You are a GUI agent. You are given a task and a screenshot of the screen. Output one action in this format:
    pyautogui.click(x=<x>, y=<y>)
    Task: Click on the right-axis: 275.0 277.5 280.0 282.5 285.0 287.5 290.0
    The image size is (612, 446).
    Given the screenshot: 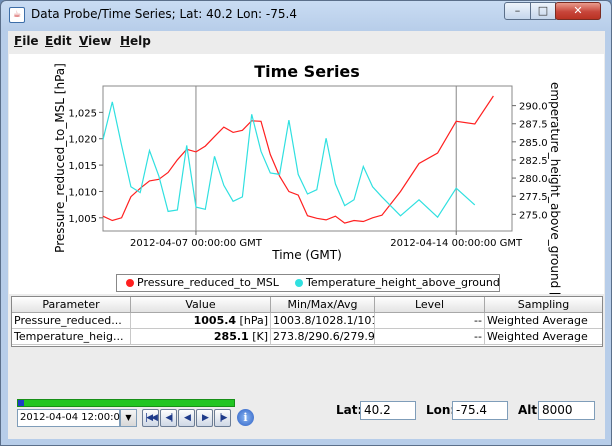 What is the action you would take?
    pyautogui.click(x=530, y=161)
    